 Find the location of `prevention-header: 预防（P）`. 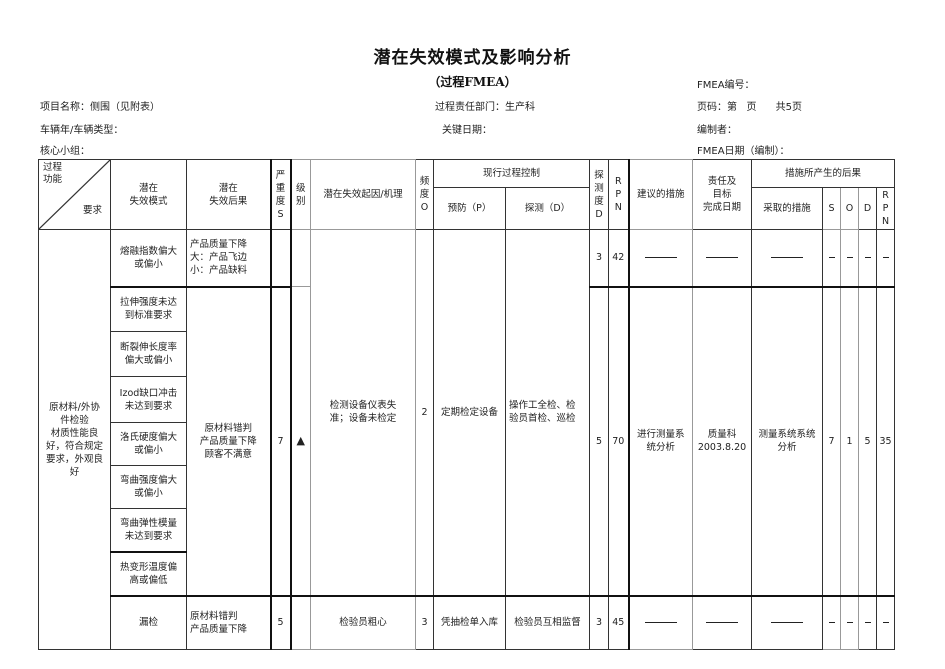

prevention-header: 预防（P） is located at coordinates (469, 208).